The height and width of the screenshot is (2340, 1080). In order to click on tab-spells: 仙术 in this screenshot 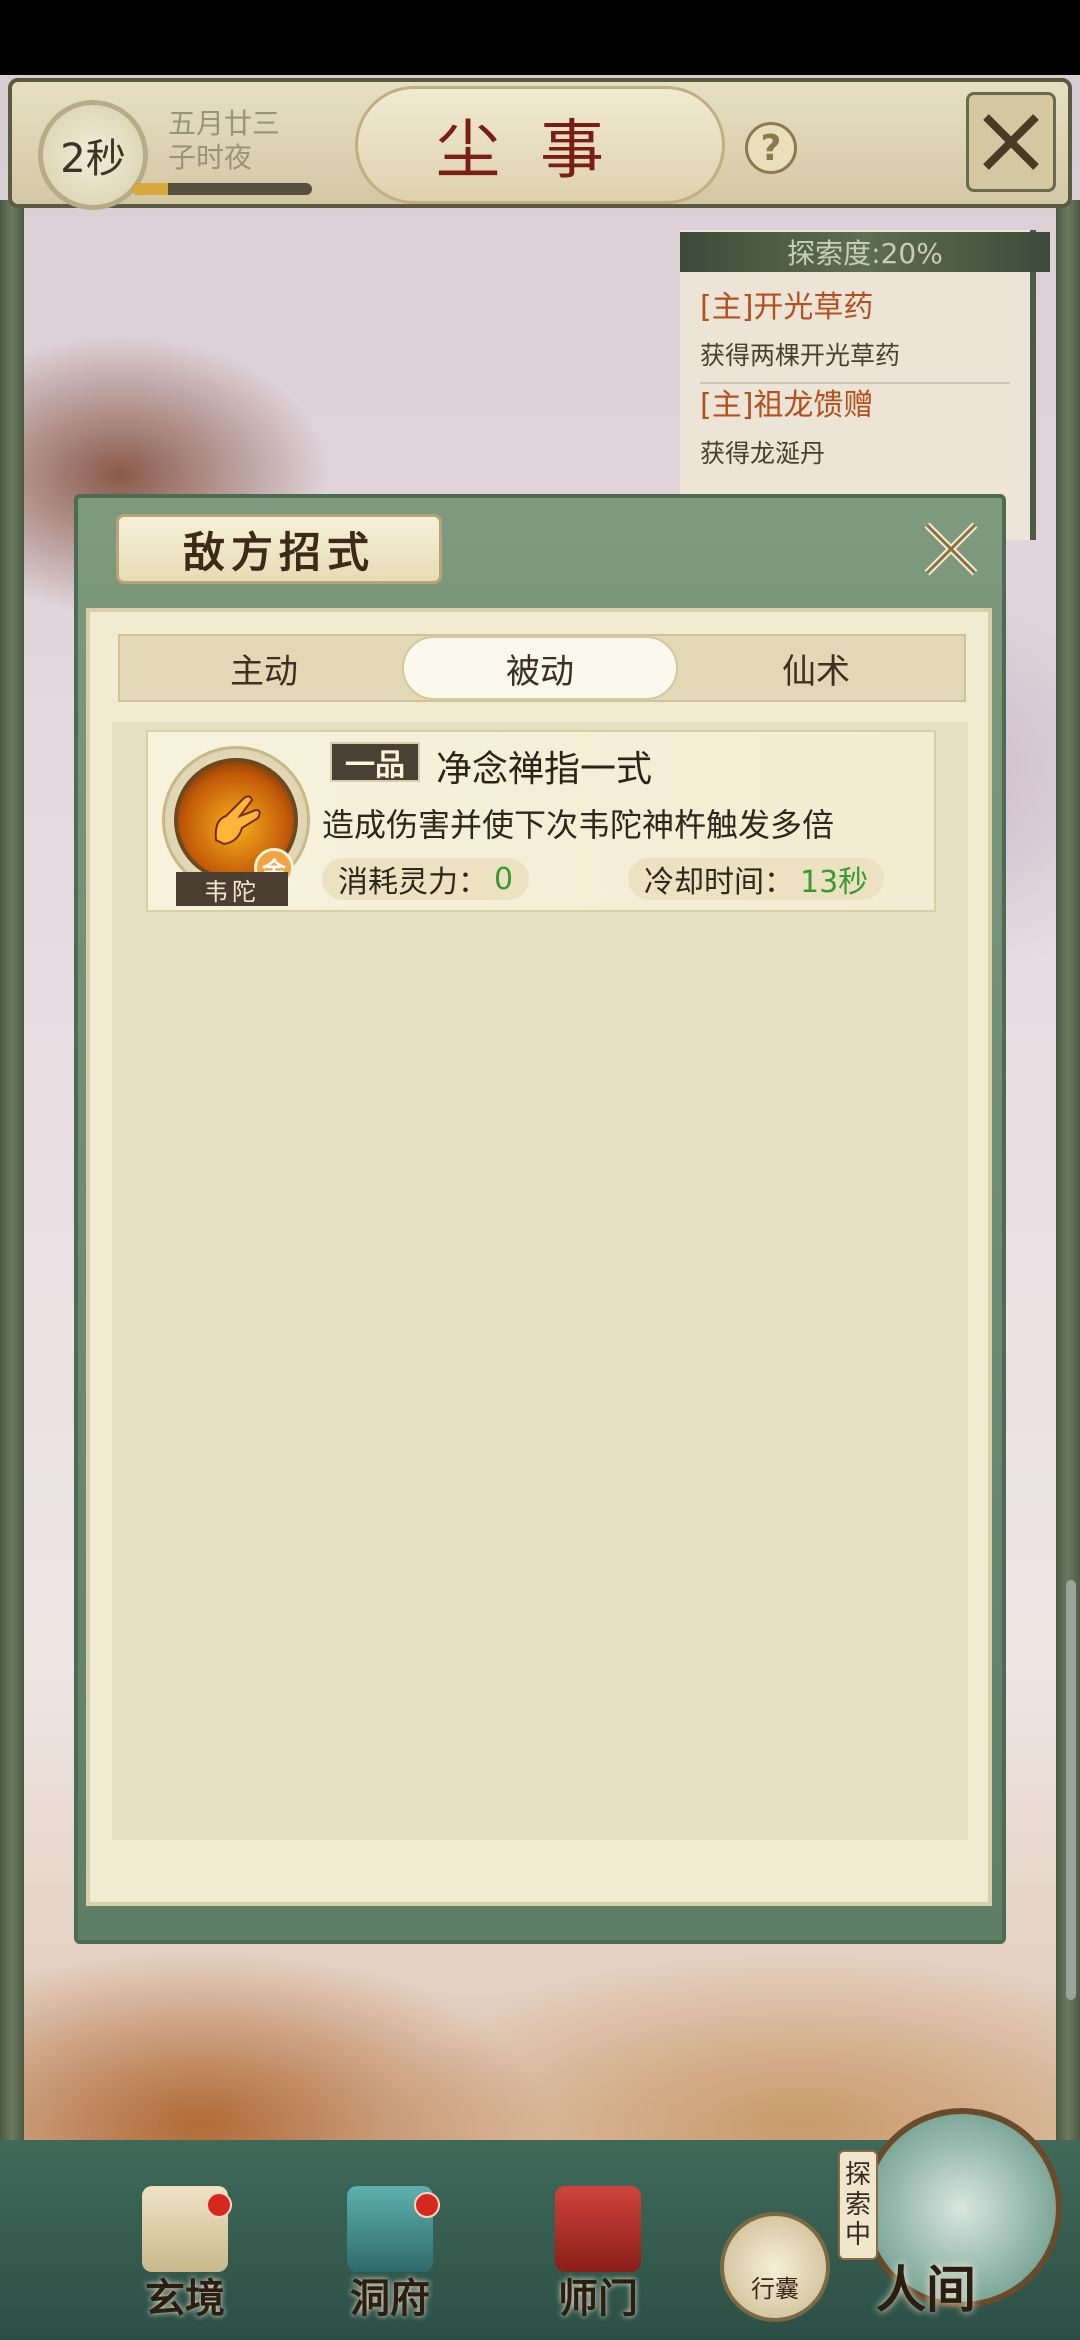, I will do `click(816, 668)`.